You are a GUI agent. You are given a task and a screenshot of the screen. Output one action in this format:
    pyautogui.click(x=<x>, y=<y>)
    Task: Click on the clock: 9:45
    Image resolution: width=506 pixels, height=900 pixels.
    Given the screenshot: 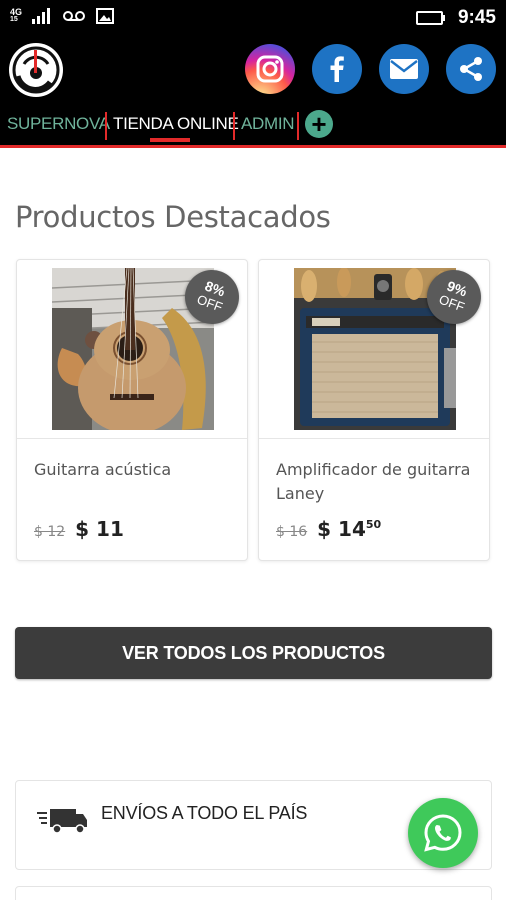 What is the action you would take?
    pyautogui.click(x=476, y=17)
    